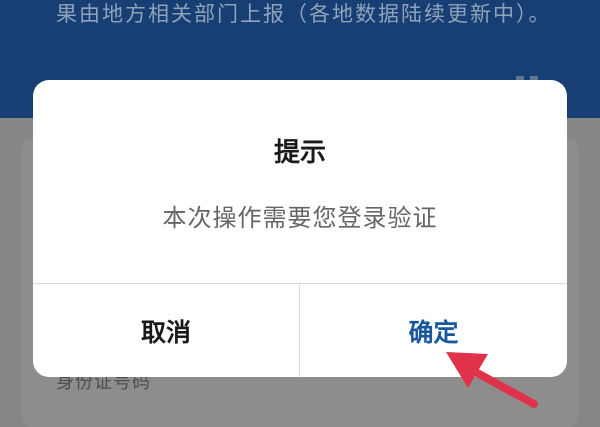  What do you see at coordinates (166, 330) in the screenshot?
I see `cancel-button: 取消` at bounding box center [166, 330].